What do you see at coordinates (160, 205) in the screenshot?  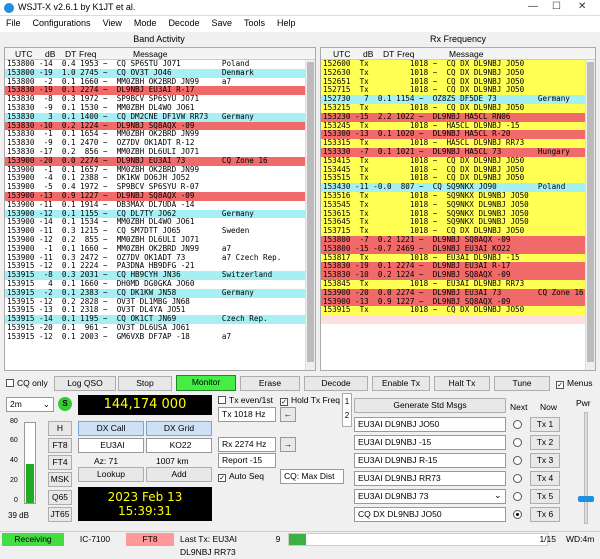 I see `list-item: 153900 -11 0.1 1914 ~ DB3MAX DL7UDA -14` at bounding box center [160, 205].